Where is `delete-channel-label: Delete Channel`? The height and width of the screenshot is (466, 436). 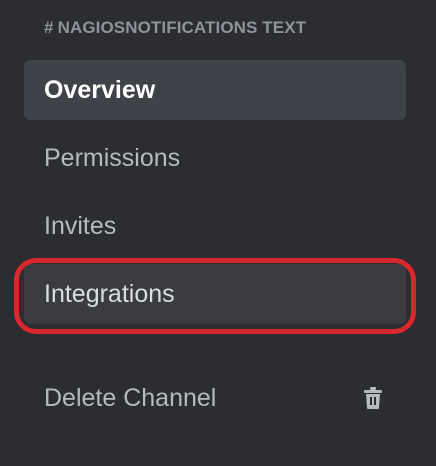 delete-channel-label: Delete Channel is located at coordinates (130, 397).